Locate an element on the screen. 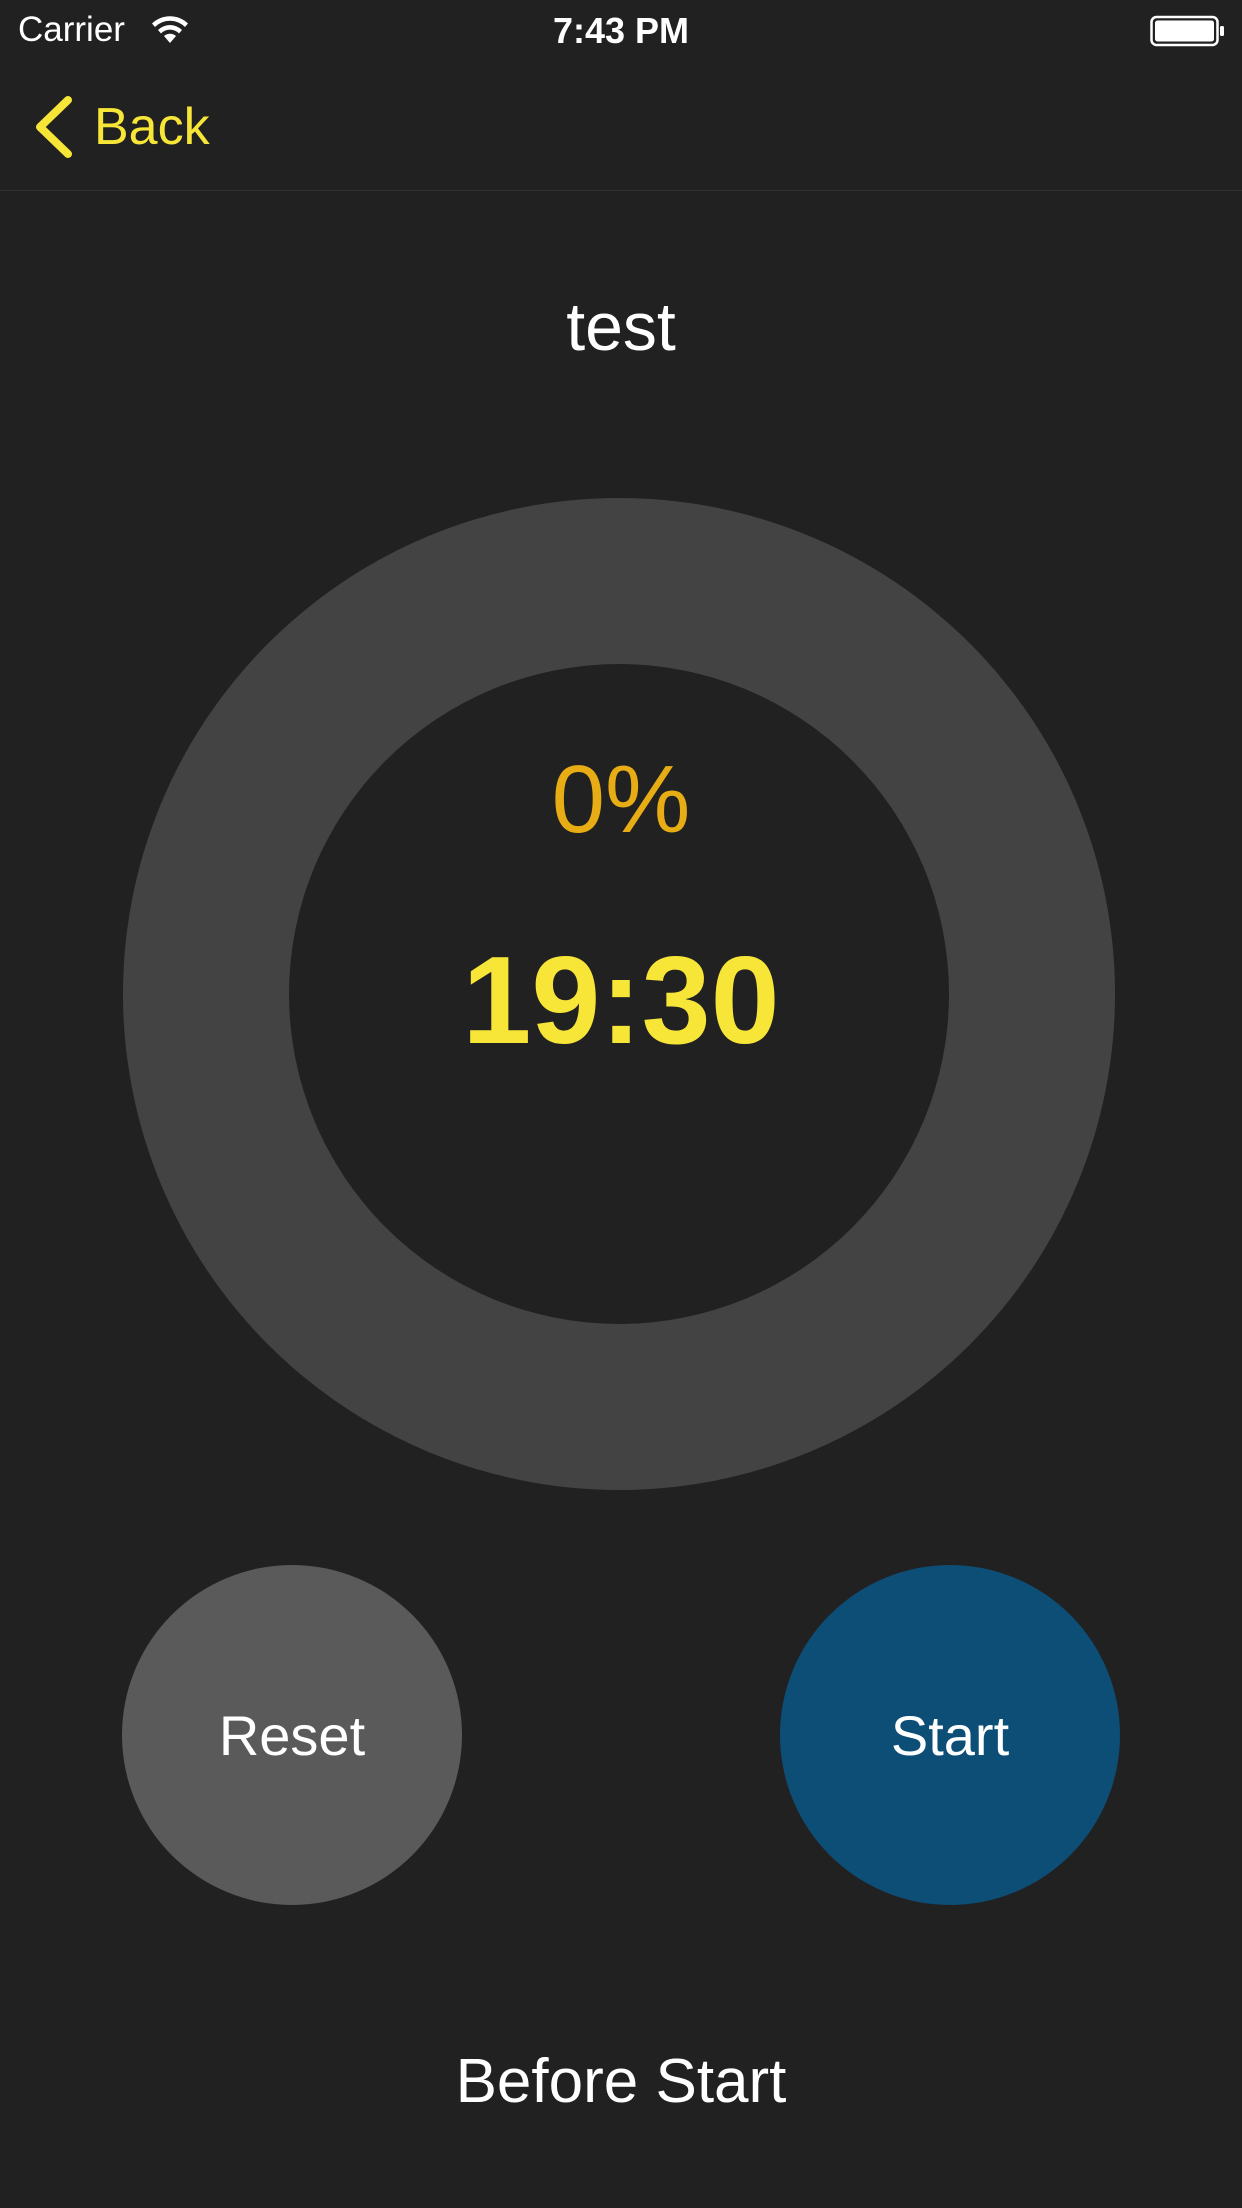  battery-full-icon is located at coordinates (1187, 31).